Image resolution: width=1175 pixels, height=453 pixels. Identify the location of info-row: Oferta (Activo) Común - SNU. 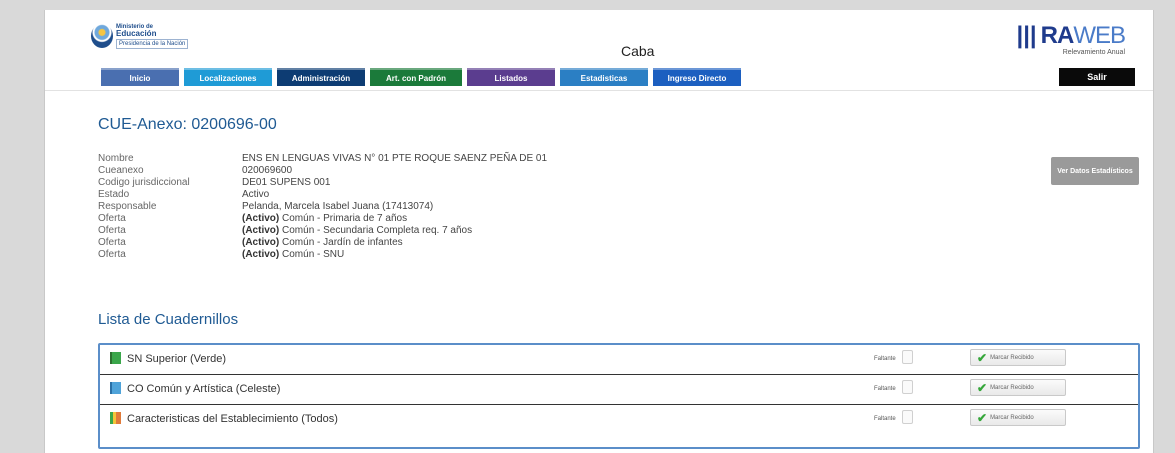
(322, 255).